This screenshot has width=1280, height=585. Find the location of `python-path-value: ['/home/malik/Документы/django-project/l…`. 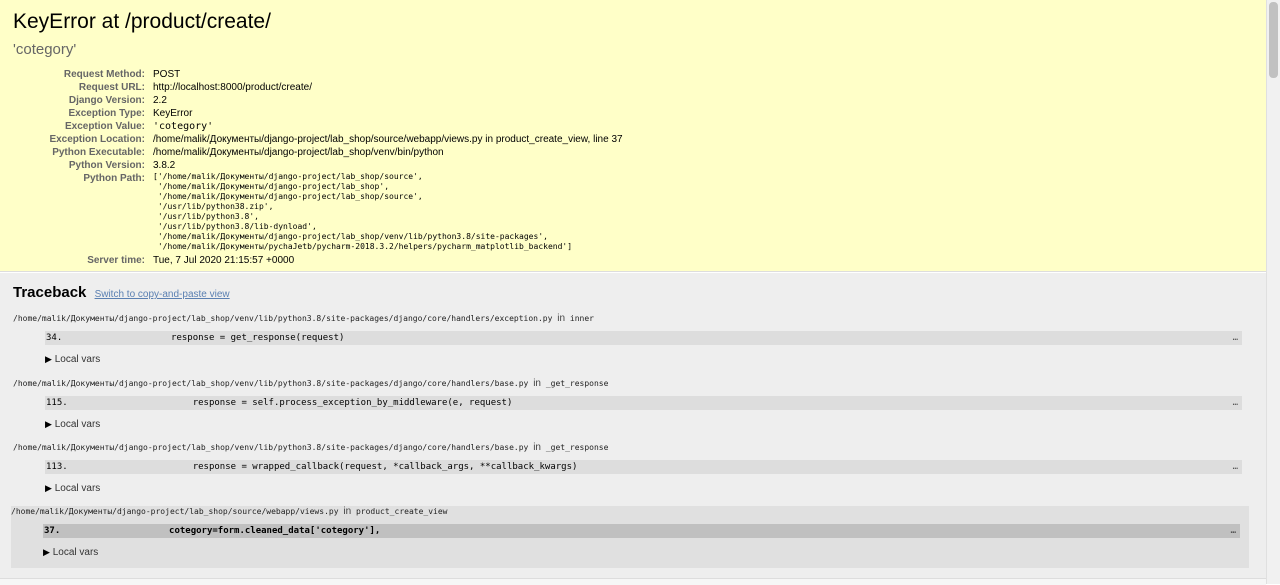

python-path-value: ['/home/malik/Документы/django-project/l… is located at coordinates (388, 212).